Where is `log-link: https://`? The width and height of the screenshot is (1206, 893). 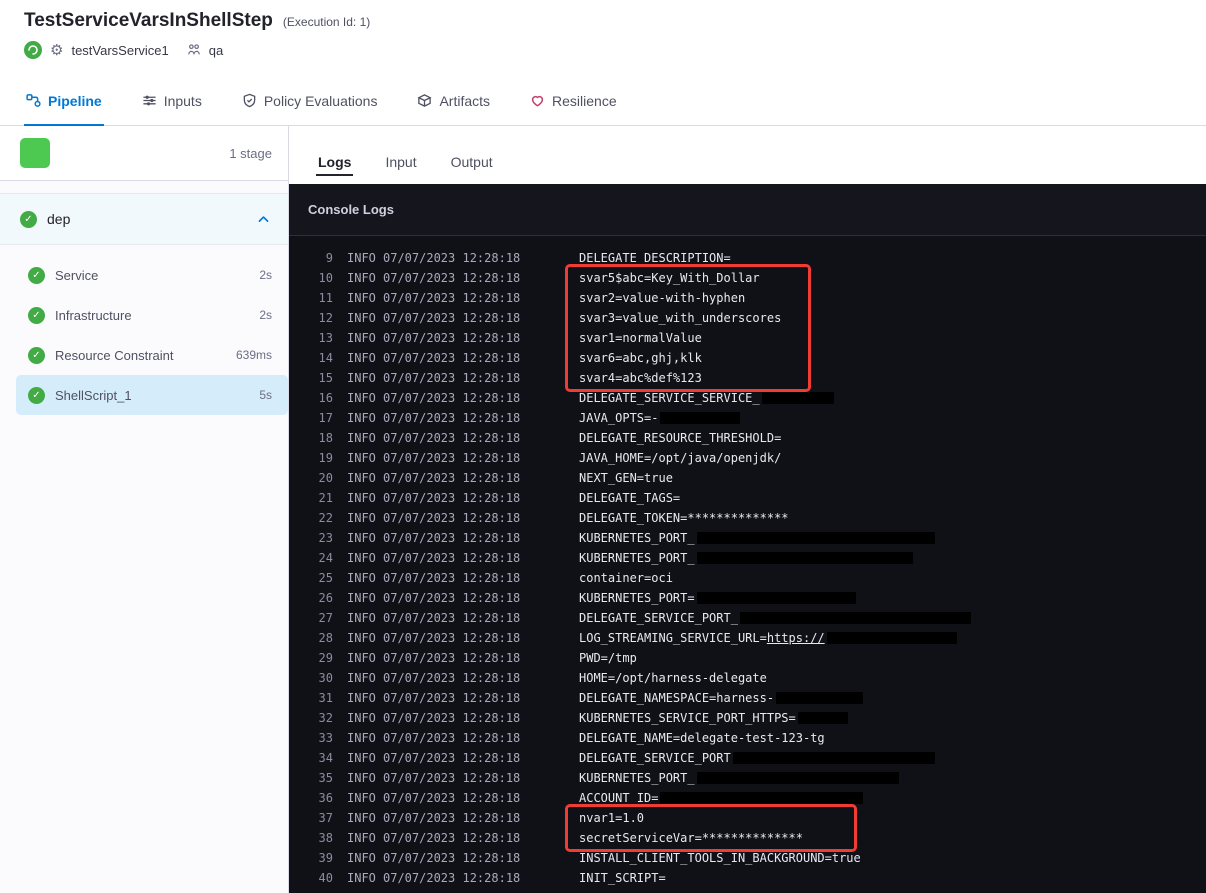 log-link: https:// is located at coordinates (796, 638).